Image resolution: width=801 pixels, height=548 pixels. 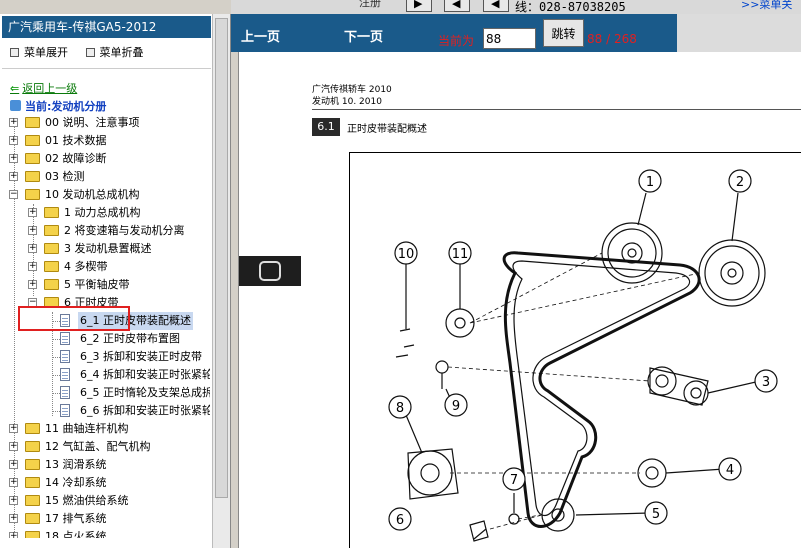 I want to click on tree-node-10-1: + 1 动力总成机构, so click(x=119, y=213).